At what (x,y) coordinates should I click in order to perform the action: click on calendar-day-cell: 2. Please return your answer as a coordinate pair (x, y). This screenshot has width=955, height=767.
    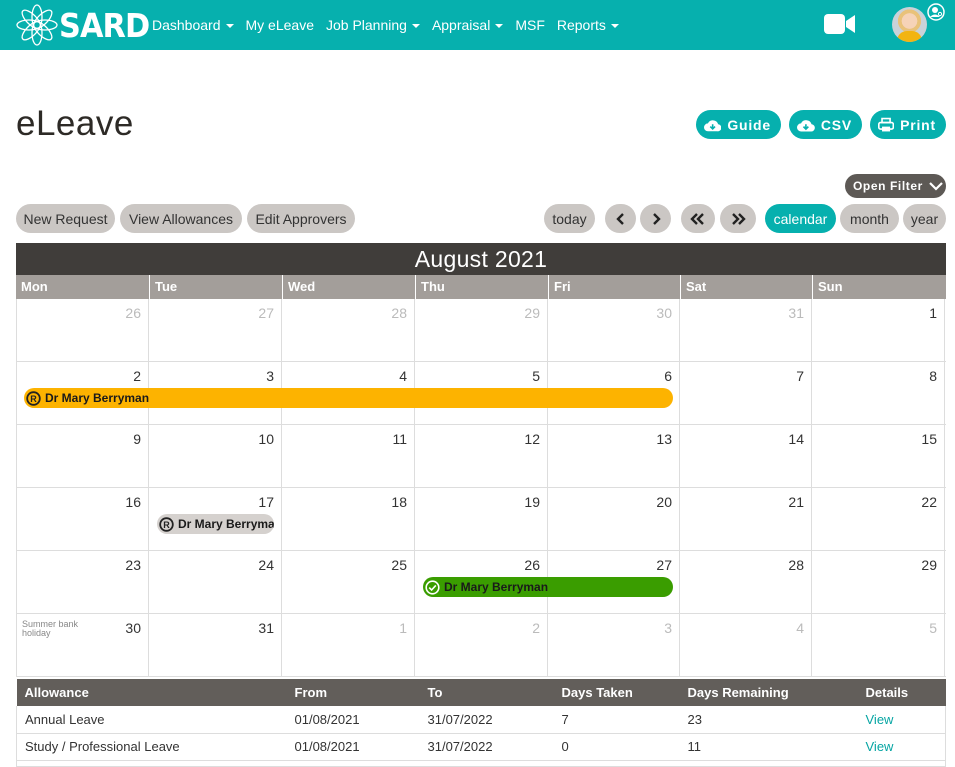
    Looking at the image, I should click on (481, 645).